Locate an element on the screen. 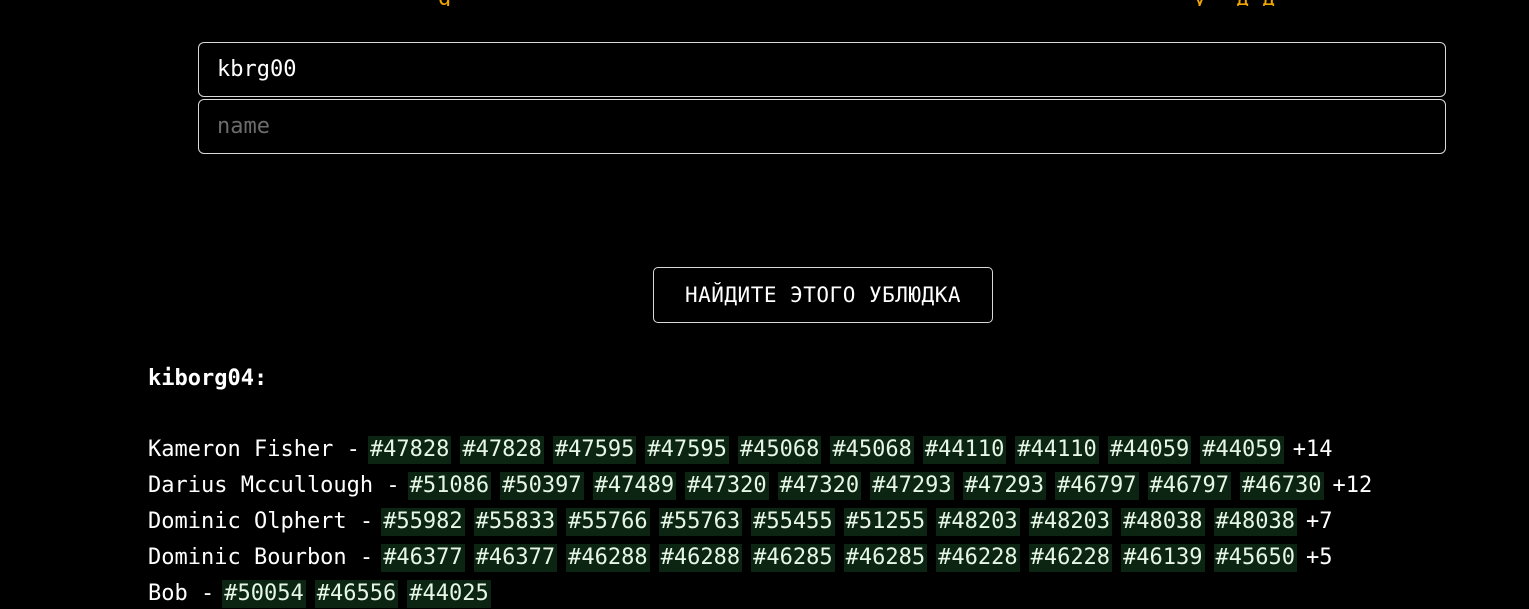 This screenshot has width=1529, height=609. result-row: Bob - #50054 #46556 #44025 is located at coordinates (760, 592).